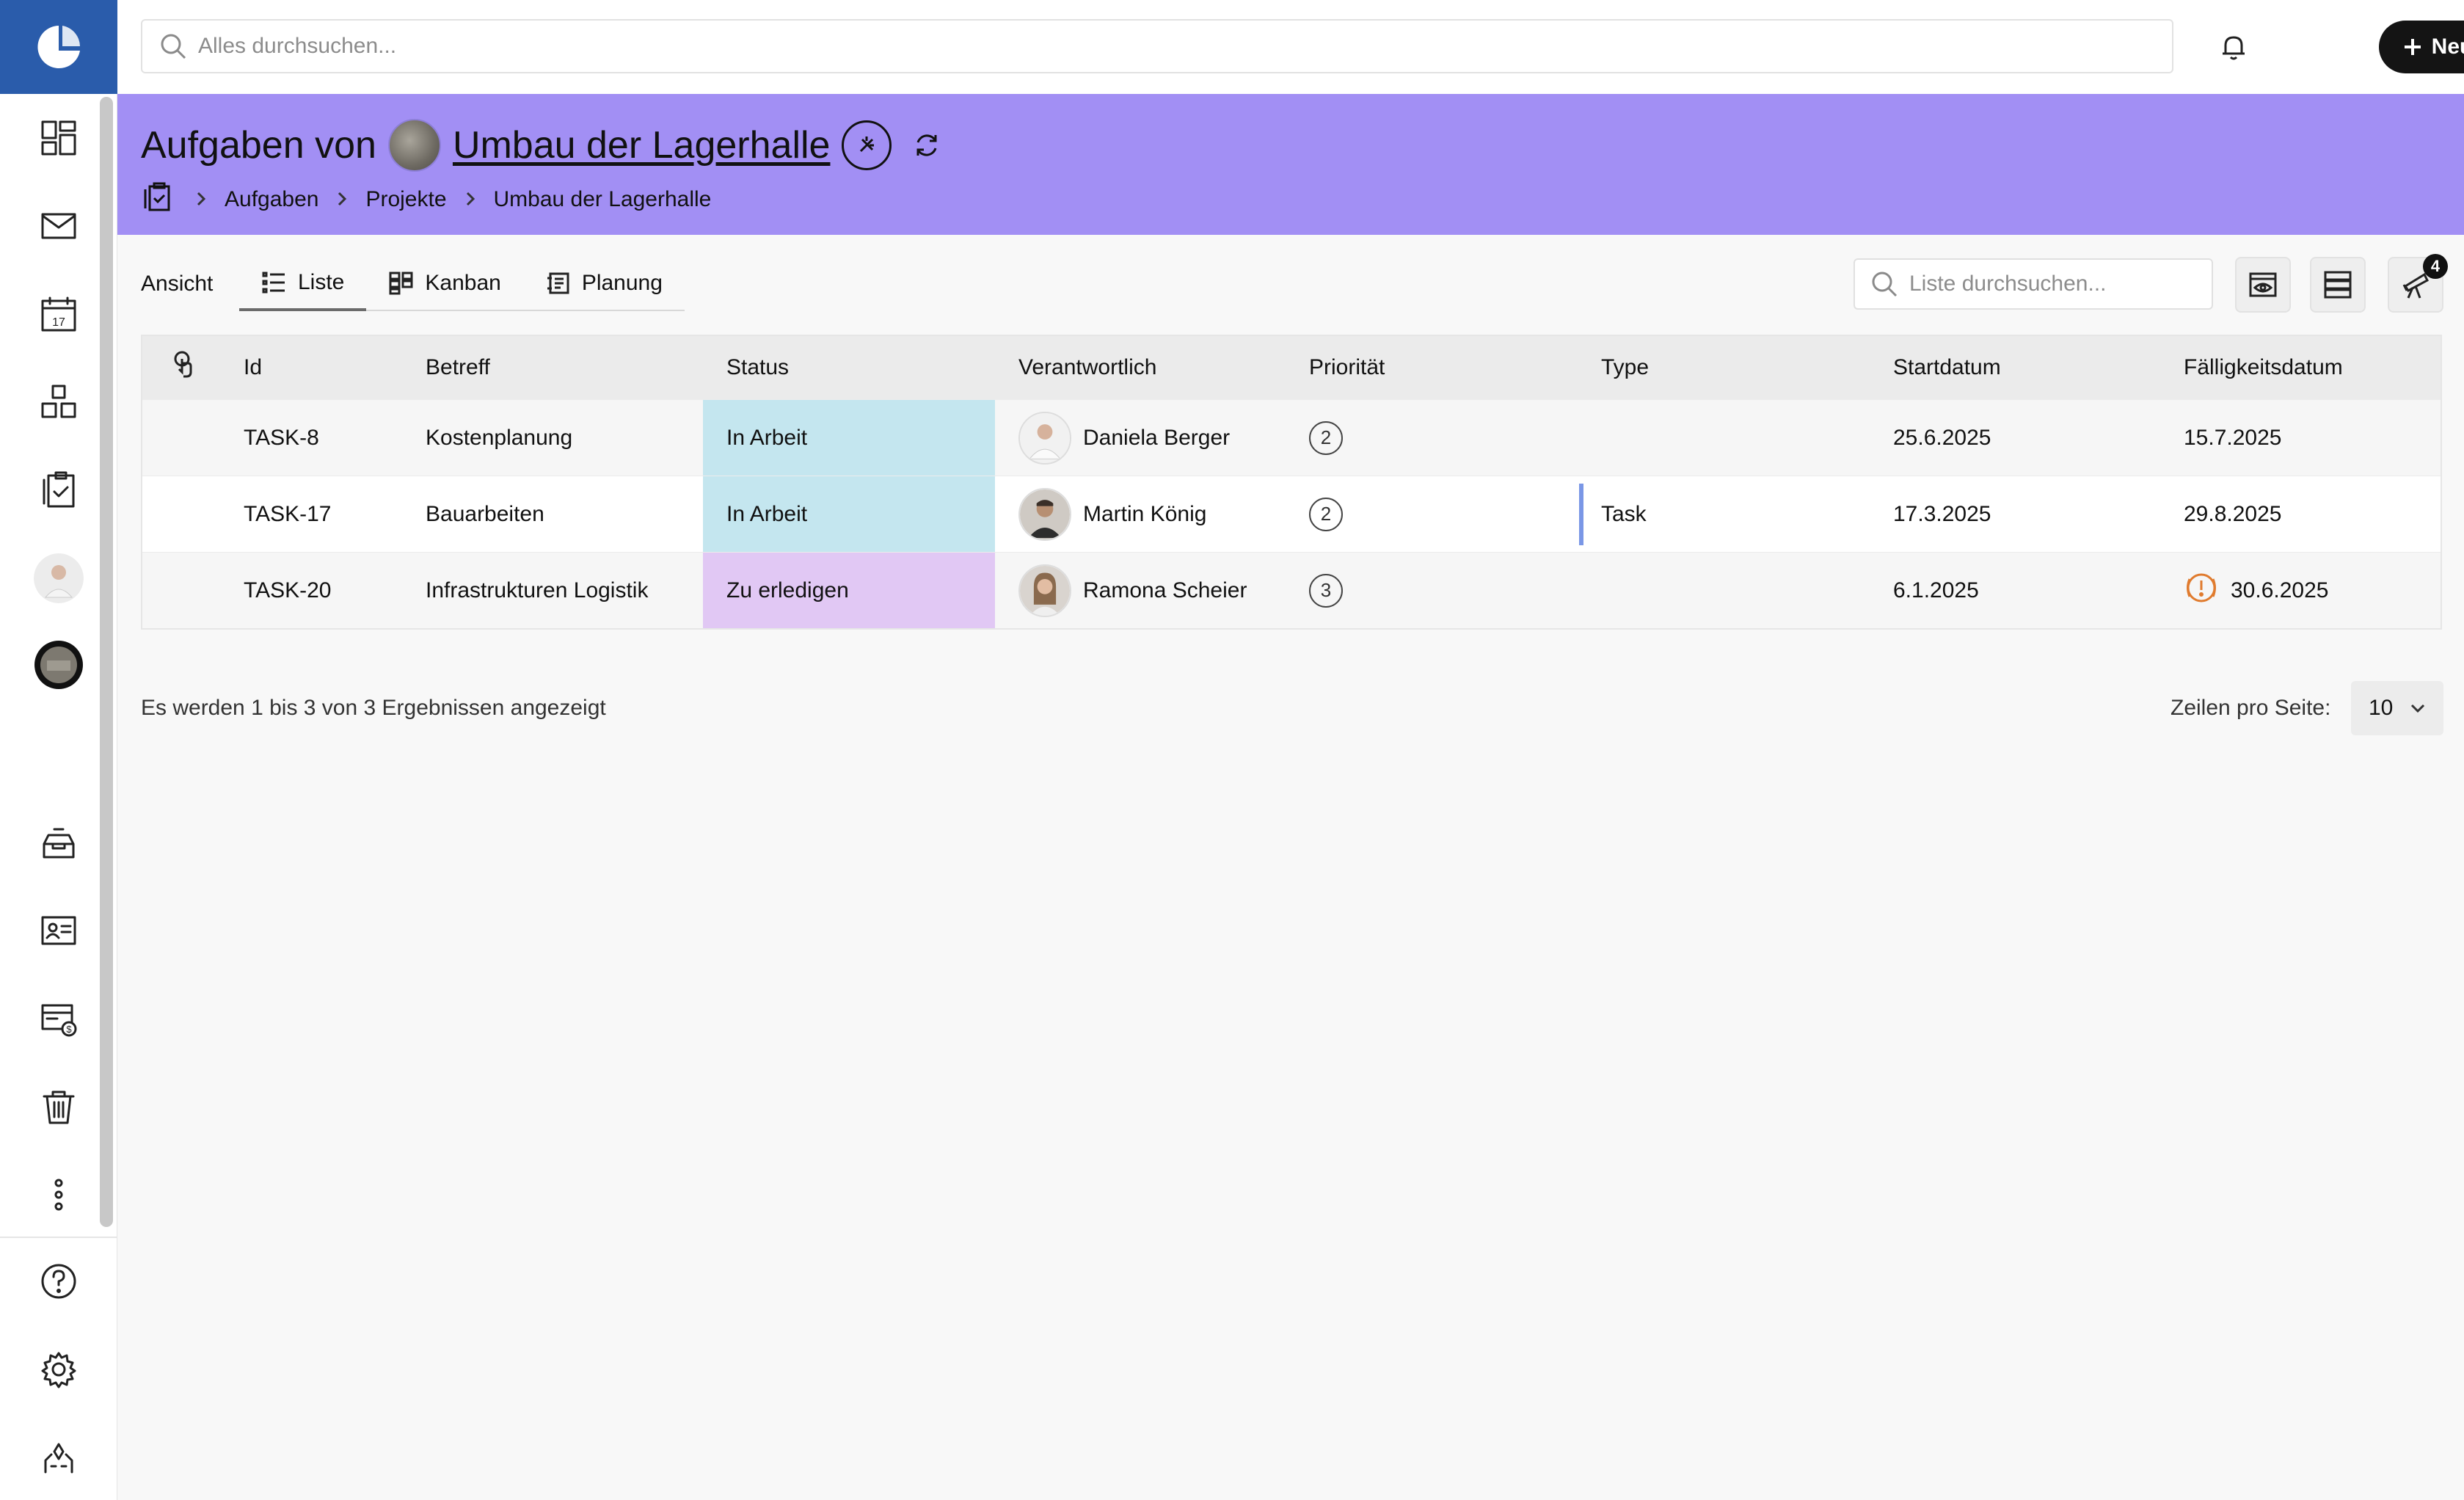  I want to click on list-search, so click(2034, 284).